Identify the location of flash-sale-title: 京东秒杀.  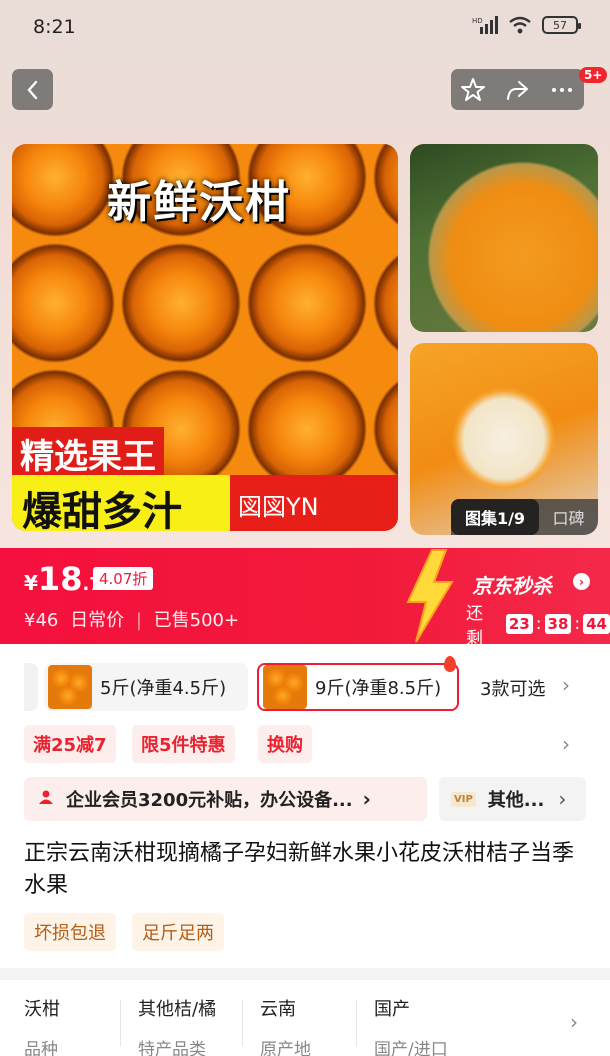
(512, 584).